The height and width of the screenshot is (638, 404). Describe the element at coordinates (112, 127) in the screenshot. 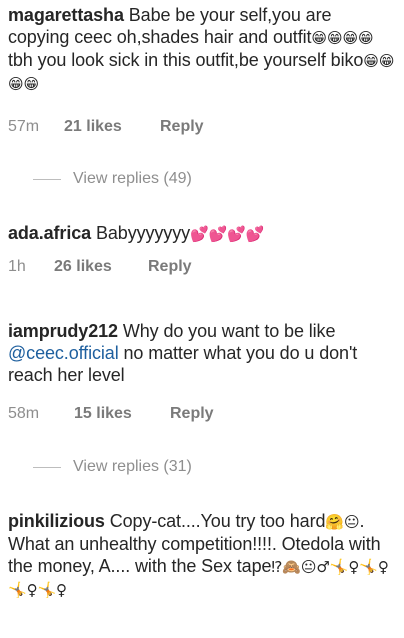

I see `comment-likes: 21 likes` at that location.